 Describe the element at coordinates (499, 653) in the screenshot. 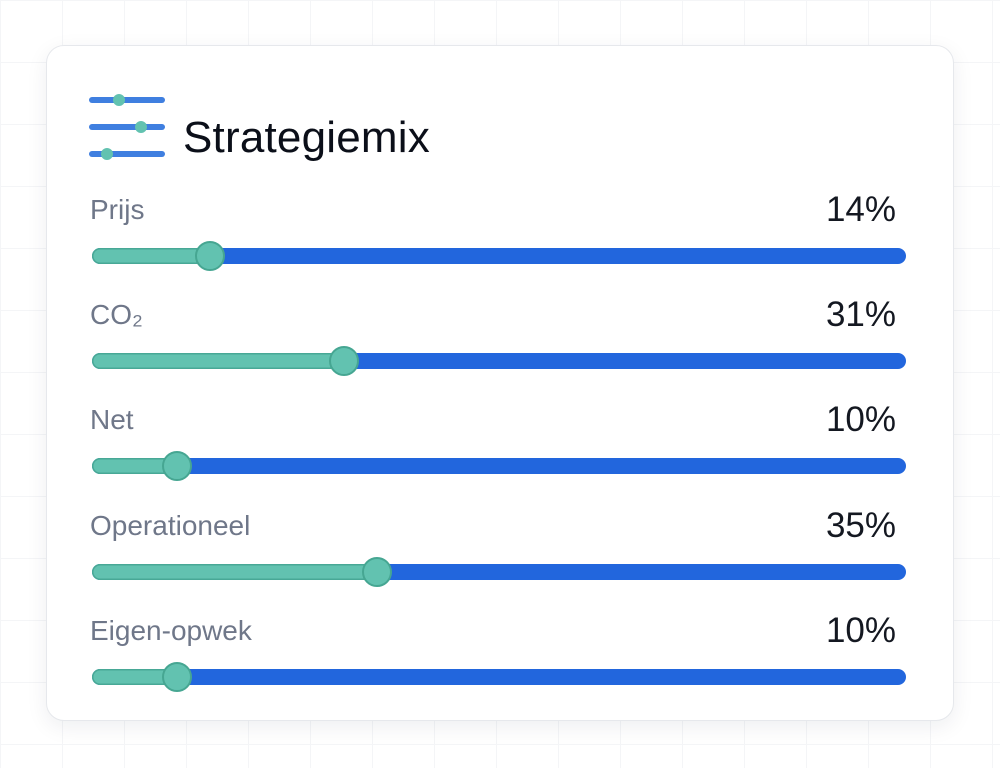

I see `slider-row-eigen-opwek: Eigen-opwek 10%` at that location.